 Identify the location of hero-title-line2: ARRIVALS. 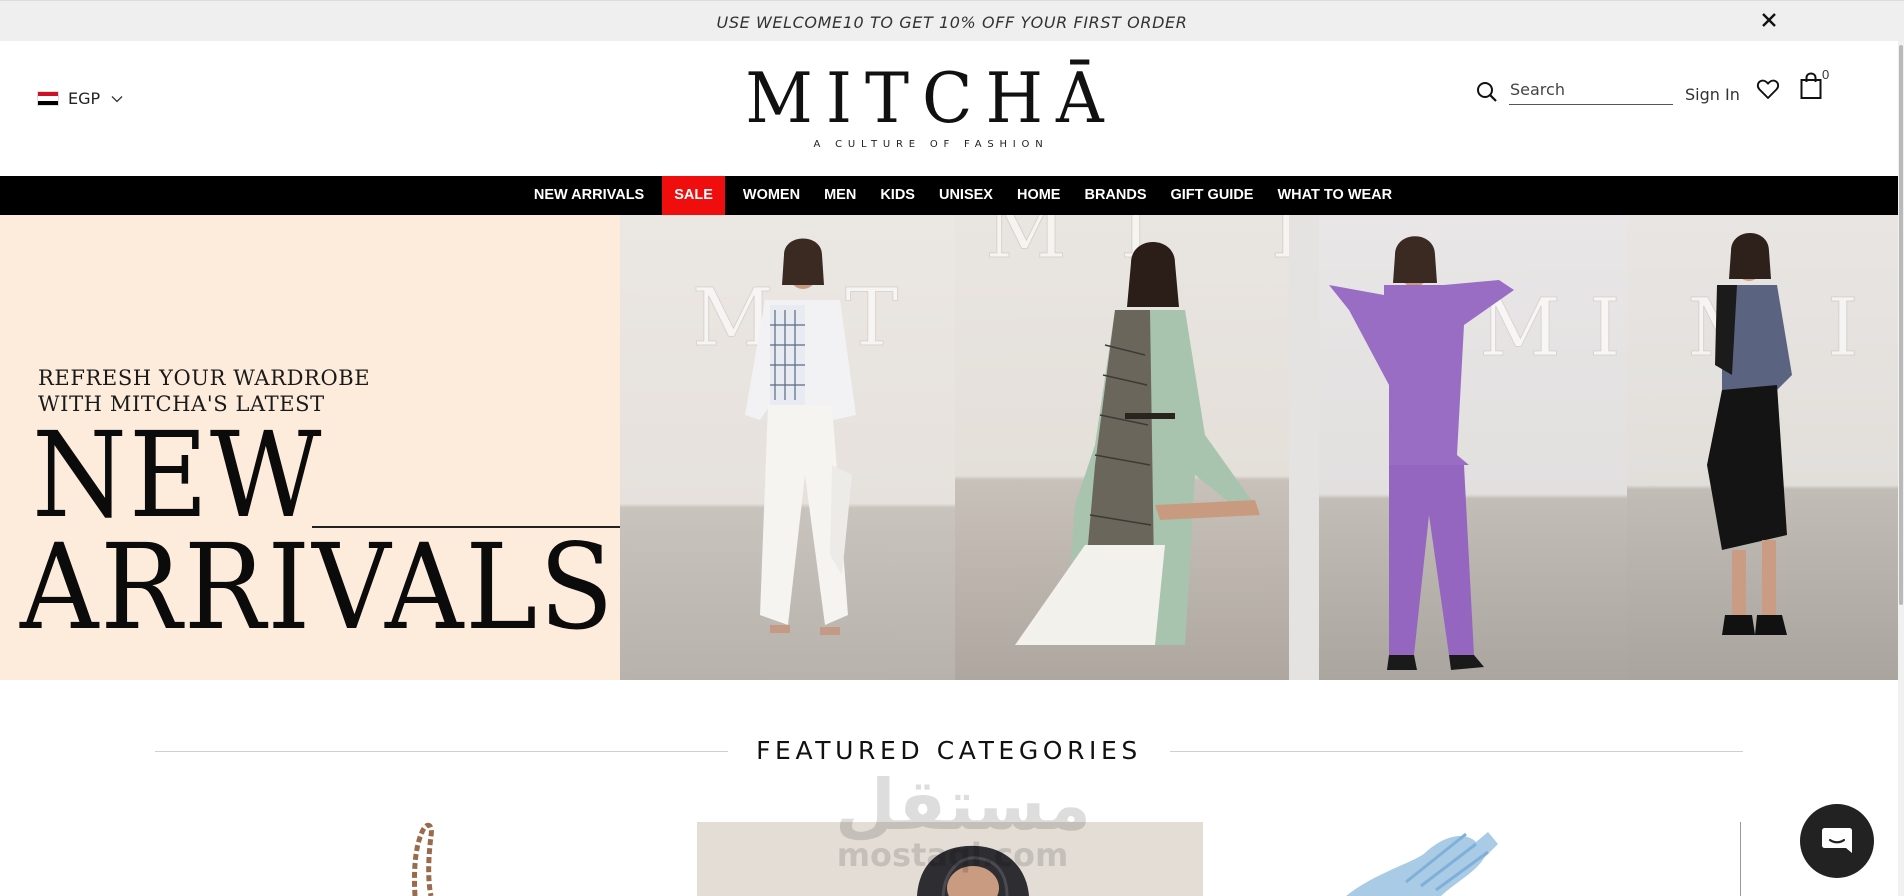
(318, 587).